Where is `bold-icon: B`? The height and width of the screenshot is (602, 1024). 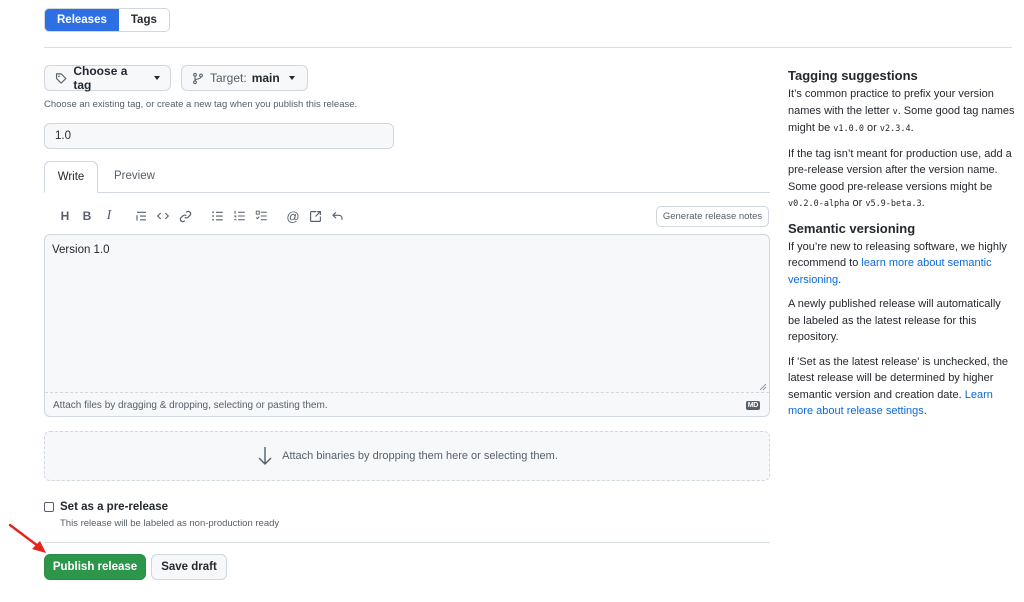 bold-icon: B is located at coordinates (87, 216).